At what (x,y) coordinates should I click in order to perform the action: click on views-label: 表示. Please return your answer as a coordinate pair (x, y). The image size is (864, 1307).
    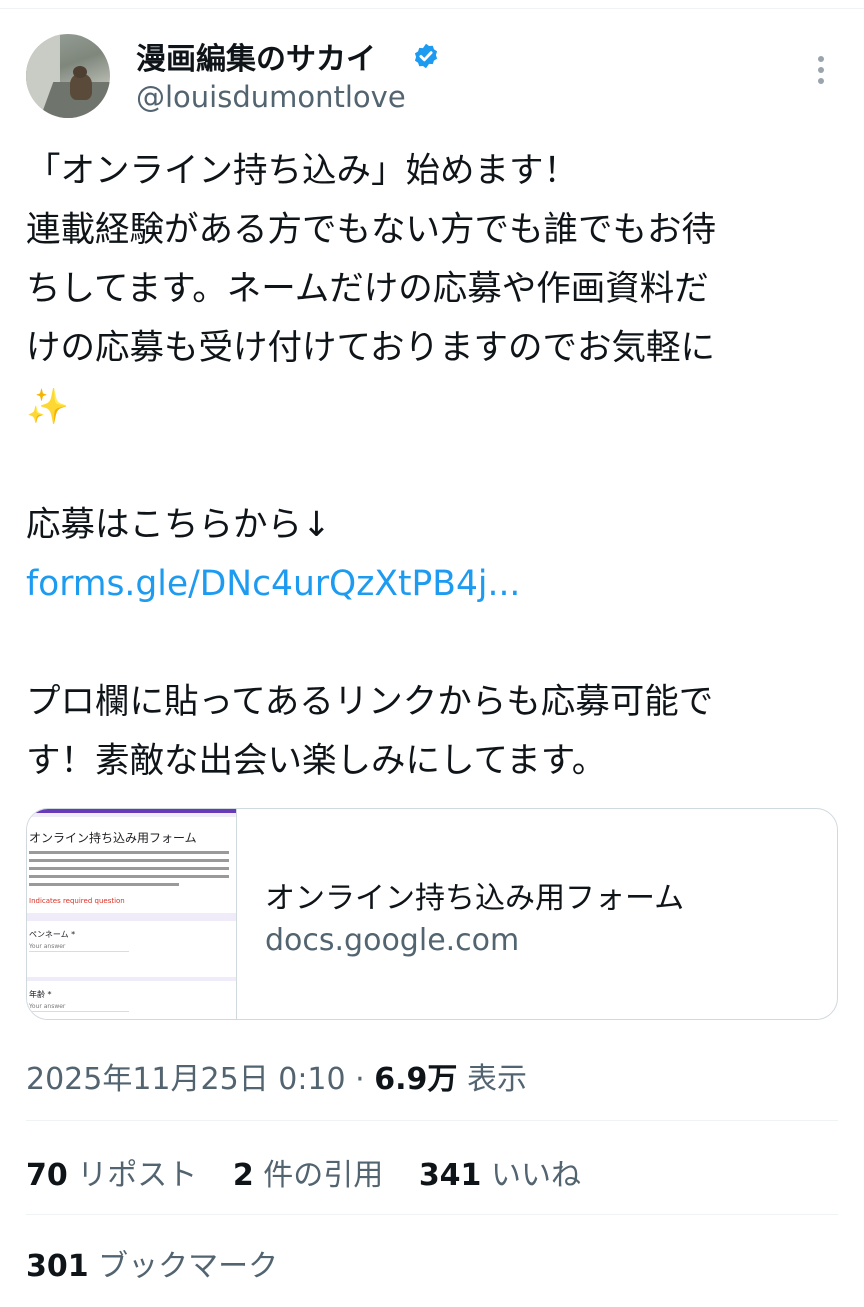
    Looking at the image, I should click on (496, 1079).